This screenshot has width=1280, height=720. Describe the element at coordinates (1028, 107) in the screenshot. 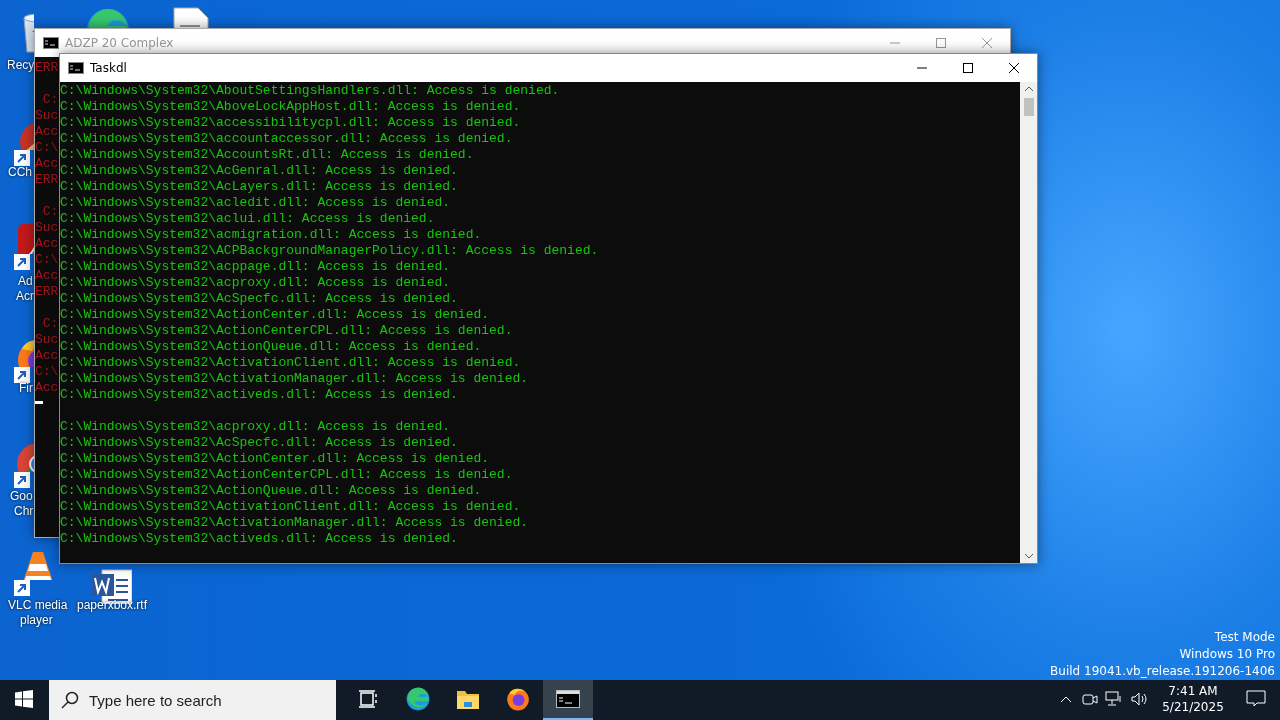

I see `scroll-thumb` at that location.